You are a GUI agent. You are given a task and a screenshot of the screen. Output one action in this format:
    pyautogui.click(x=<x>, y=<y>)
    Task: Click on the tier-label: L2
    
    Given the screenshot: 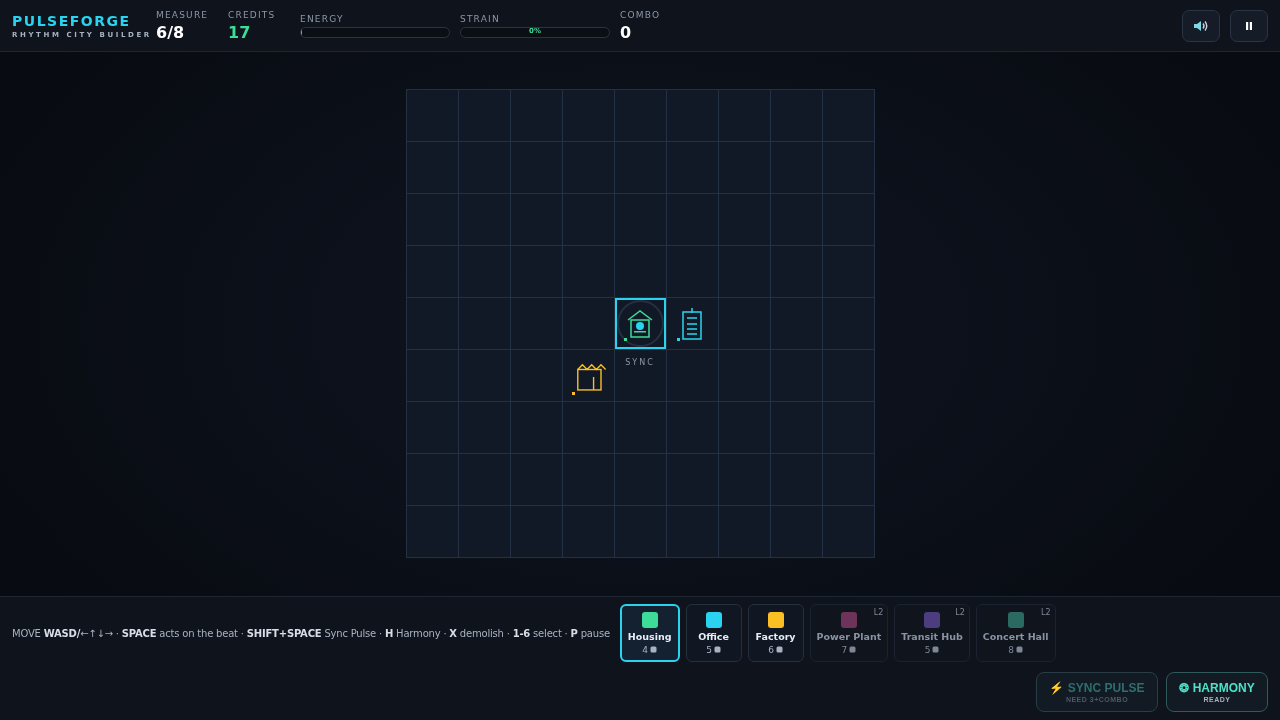 What is the action you would take?
    pyautogui.click(x=960, y=612)
    